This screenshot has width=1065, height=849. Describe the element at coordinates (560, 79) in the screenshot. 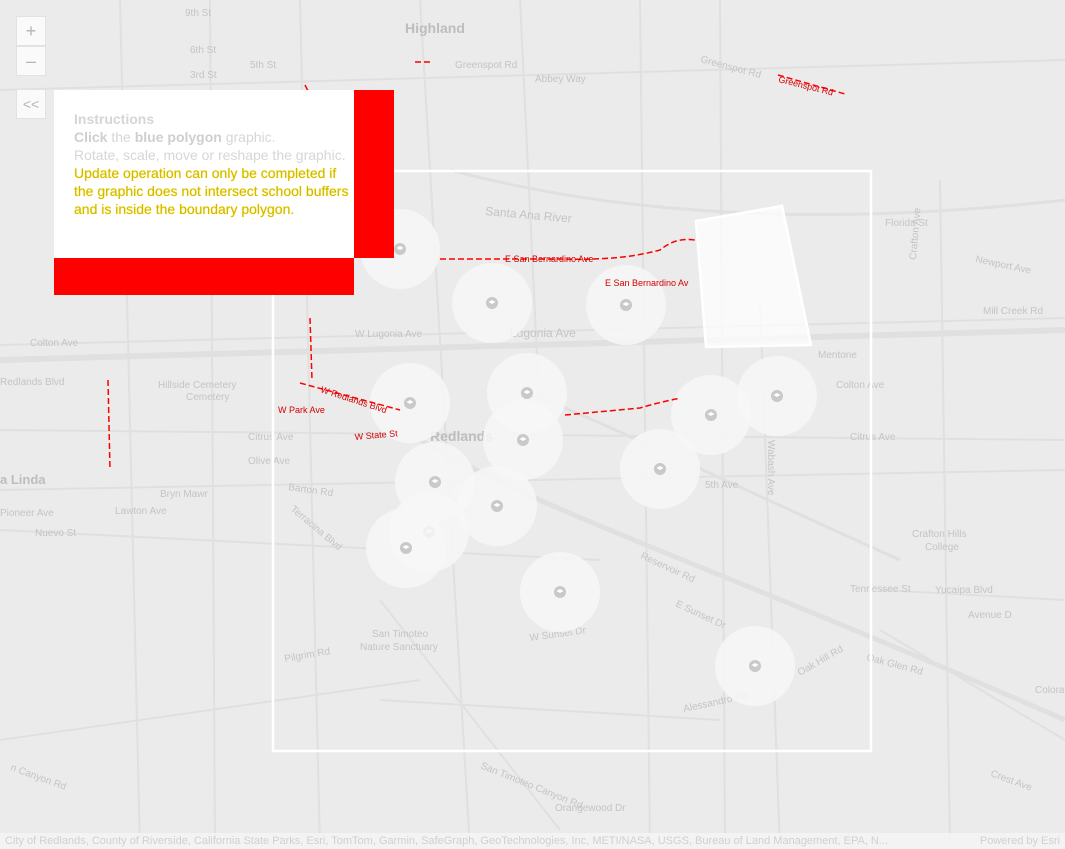

I see `street-label: Abbey Way` at that location.